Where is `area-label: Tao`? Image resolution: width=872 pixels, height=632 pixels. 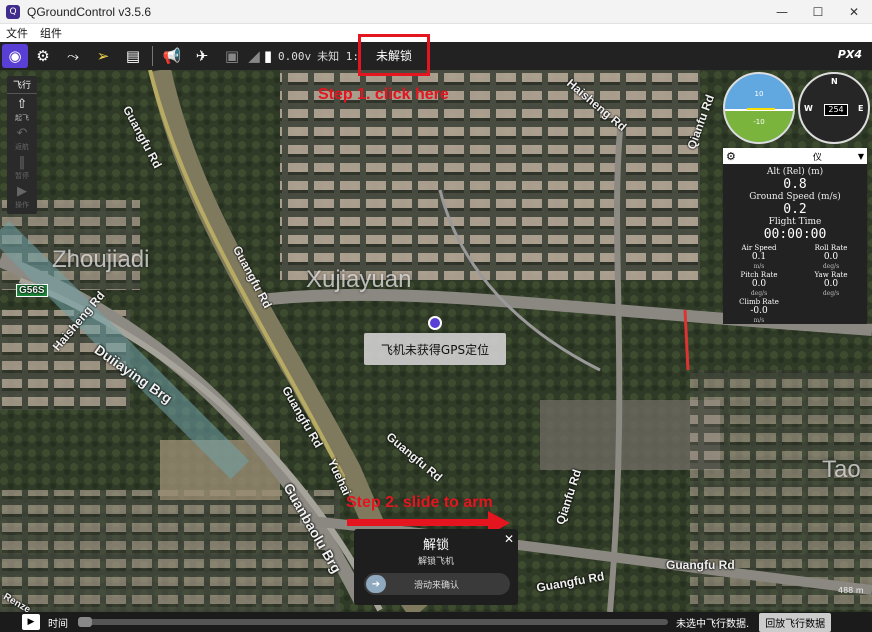 area-label: Tao is located at coordinates (841, 469).